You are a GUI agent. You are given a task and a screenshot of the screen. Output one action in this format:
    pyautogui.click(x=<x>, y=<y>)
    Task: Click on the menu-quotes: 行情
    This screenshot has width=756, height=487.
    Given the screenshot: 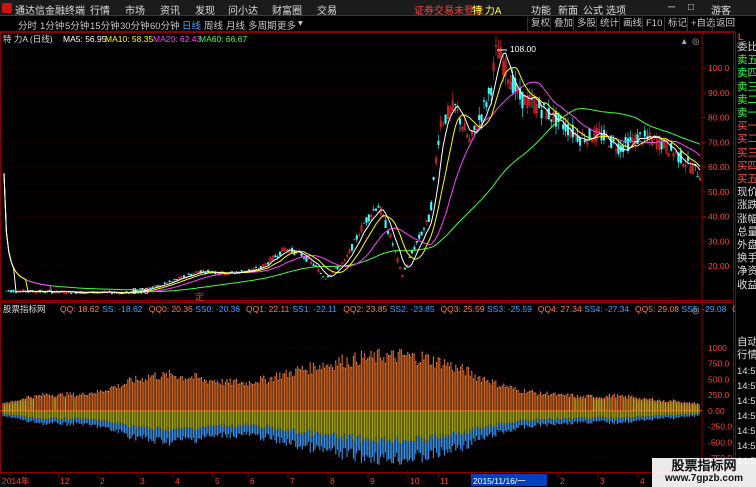 What is the action you would take?
    pyautogui.click(x=100, y=9)
    